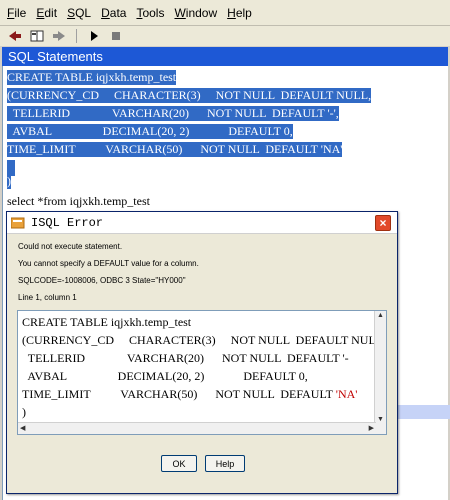  What do you see at coordinates (179, 394) in the screenshot?
I see `statement-text: TIME_LIMIT VARCHAR(50) NOT NULL DEFAULT` at bounding box center [179, 394].